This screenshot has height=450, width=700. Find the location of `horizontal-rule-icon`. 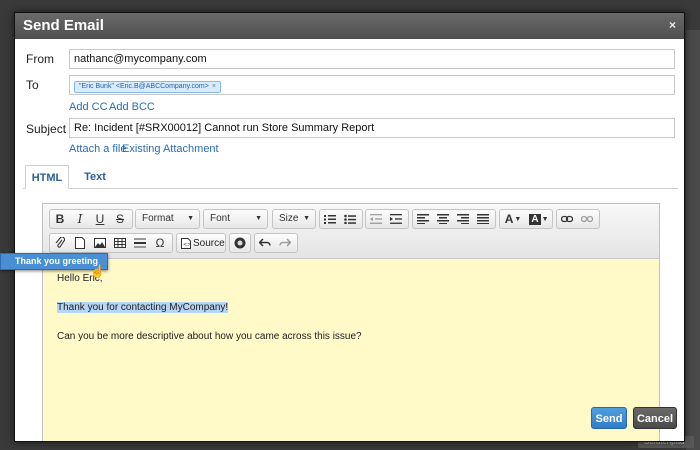

horizontal-rule-icon is located at coordinates (140, 243).